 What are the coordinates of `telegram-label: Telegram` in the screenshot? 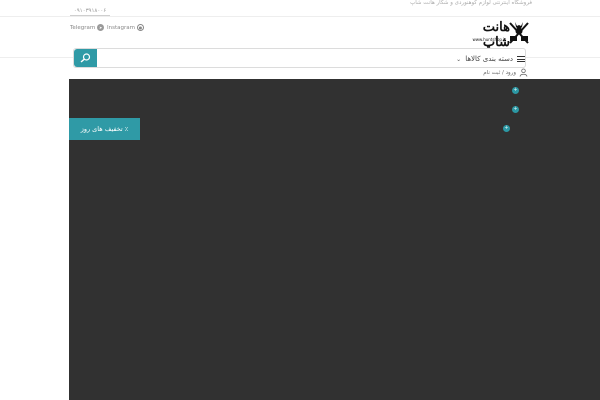 It's located at (83, 27).